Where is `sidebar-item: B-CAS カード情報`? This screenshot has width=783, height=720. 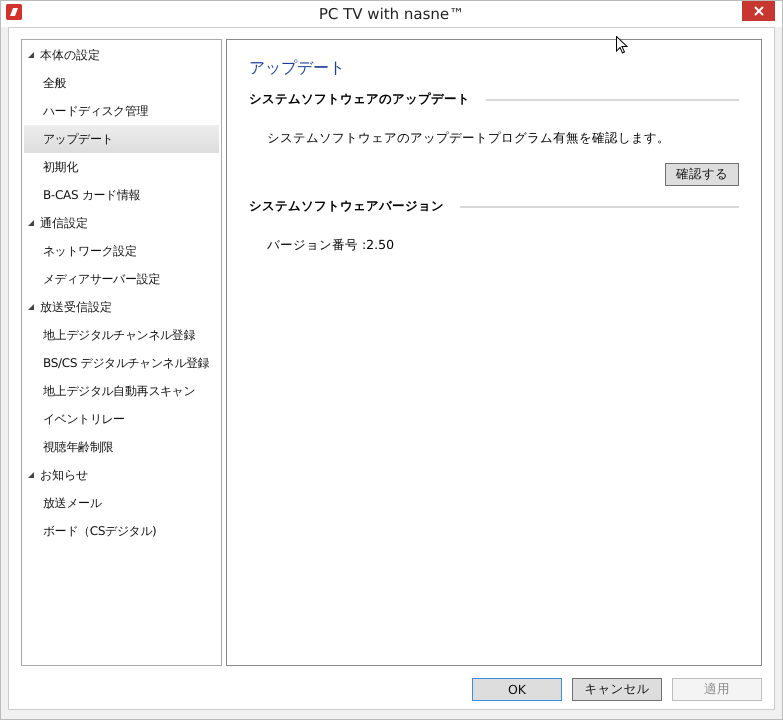
sidebar-item: B-CAS カード情報 is located at coordinates (121, 195).